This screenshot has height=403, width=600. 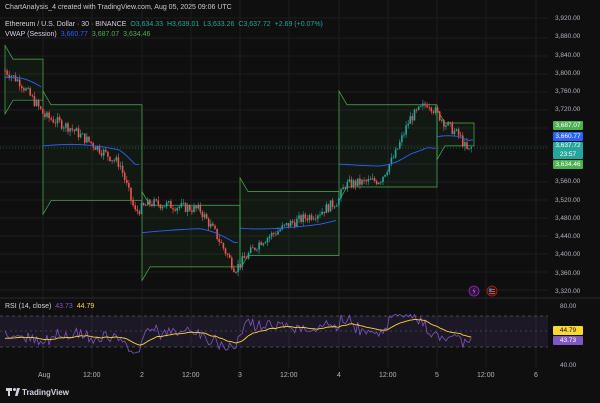 What do you see at coordinates (568, 55) in the screenshot?
I see `price-tick: 3,840.00` at bounding box center [568, 55].